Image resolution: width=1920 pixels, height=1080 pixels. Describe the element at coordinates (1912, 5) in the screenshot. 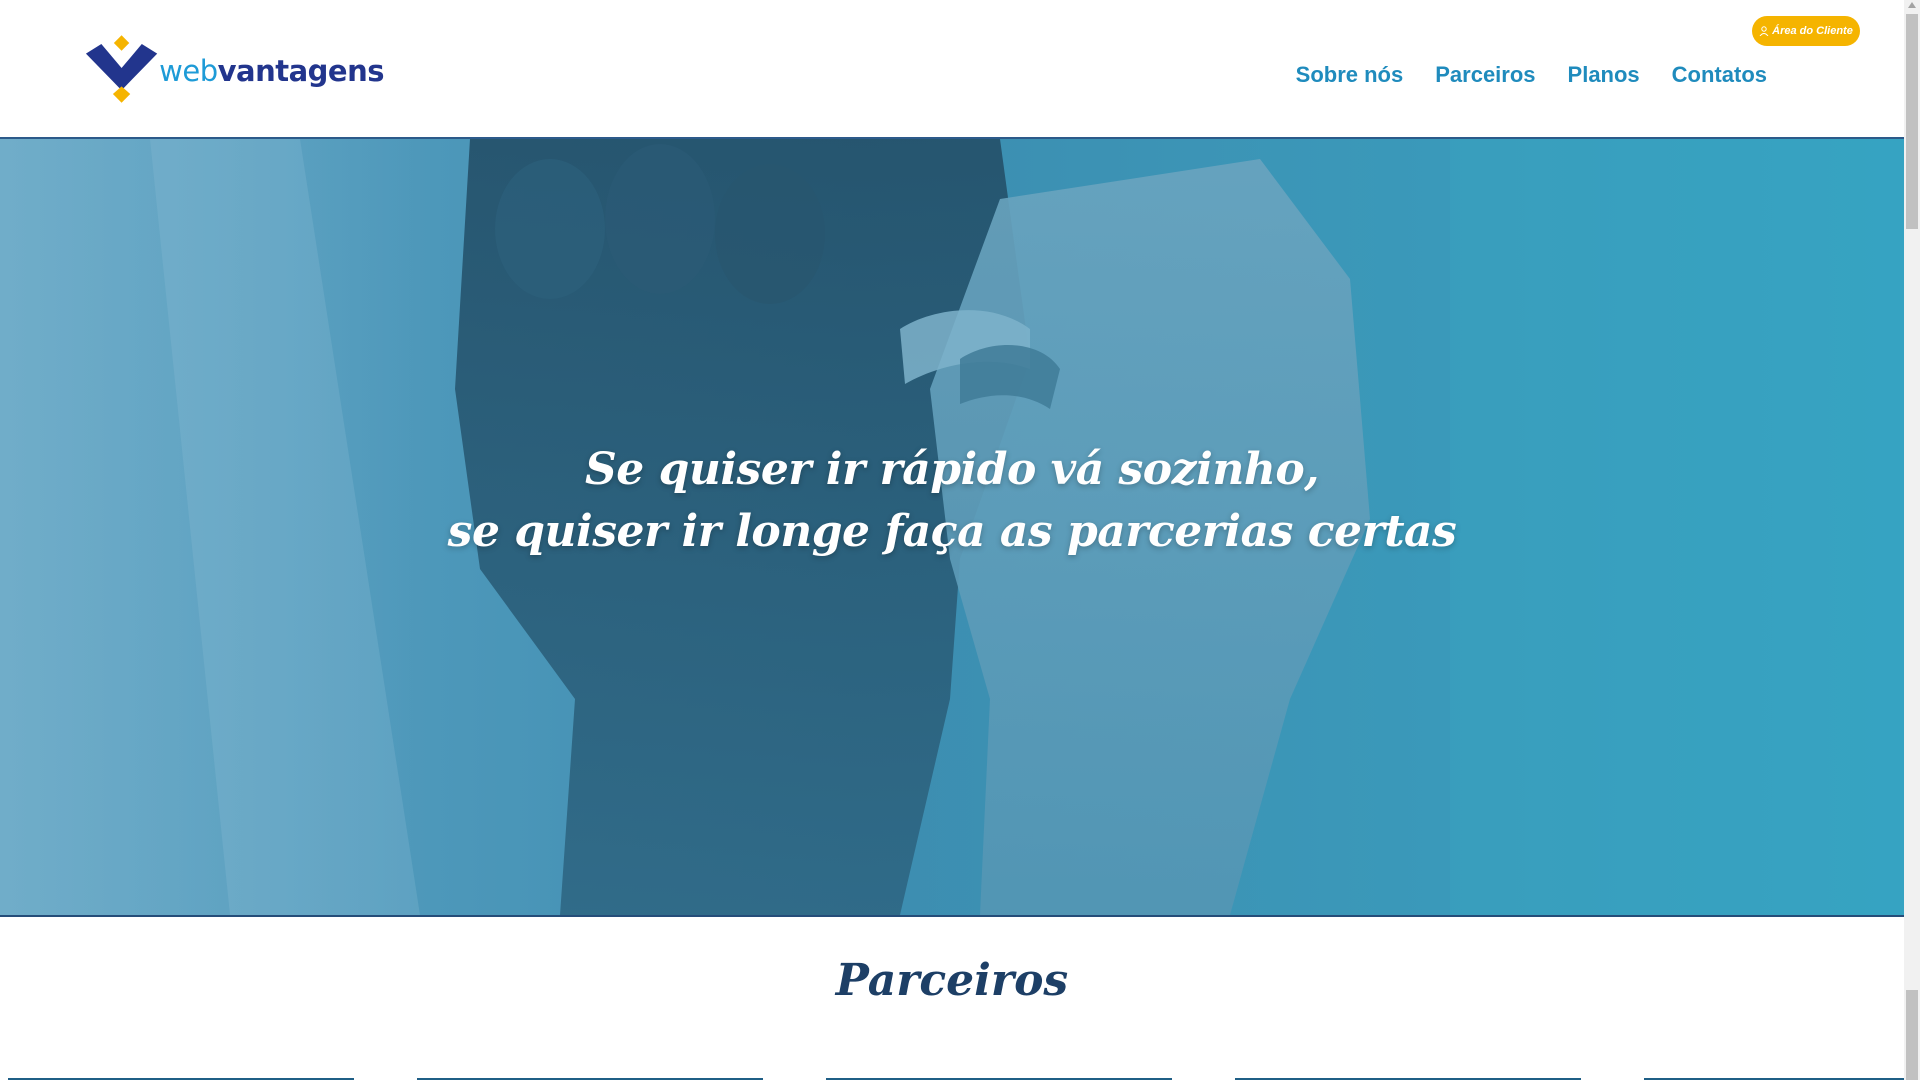

I see `scroll-up-arrow-icon` at that location.